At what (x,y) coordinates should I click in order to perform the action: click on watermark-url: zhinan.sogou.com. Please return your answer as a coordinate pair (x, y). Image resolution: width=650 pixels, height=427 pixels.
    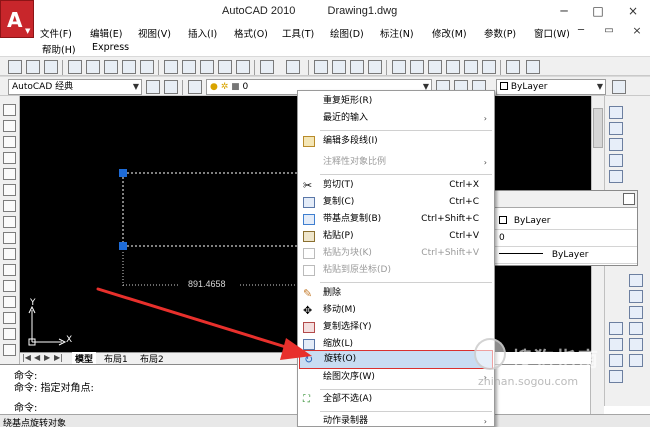
    Looking at the image, I should click on (528, 381).